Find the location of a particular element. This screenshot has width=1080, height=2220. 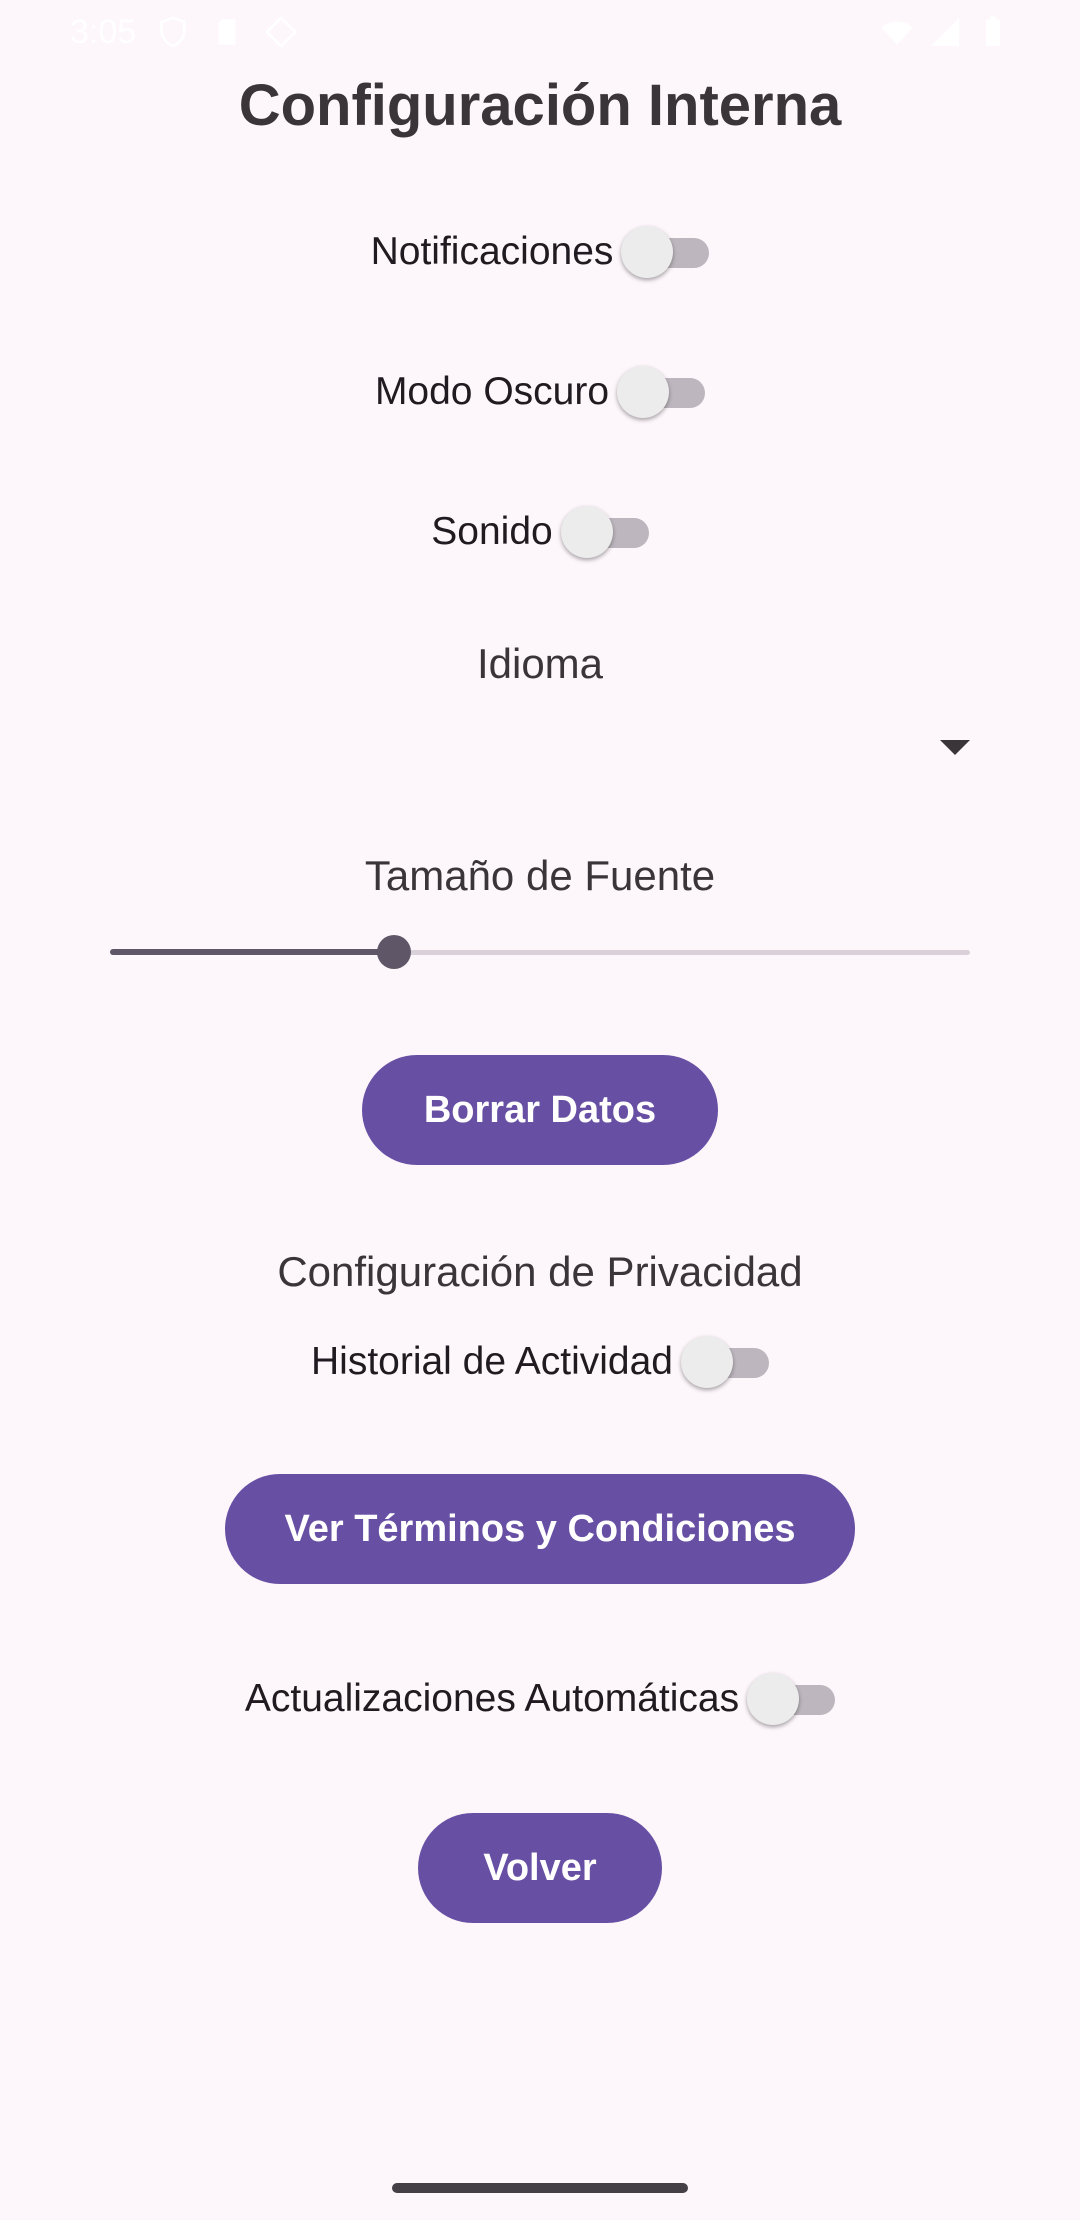

battery-icon is located at coordinates (993, 31).